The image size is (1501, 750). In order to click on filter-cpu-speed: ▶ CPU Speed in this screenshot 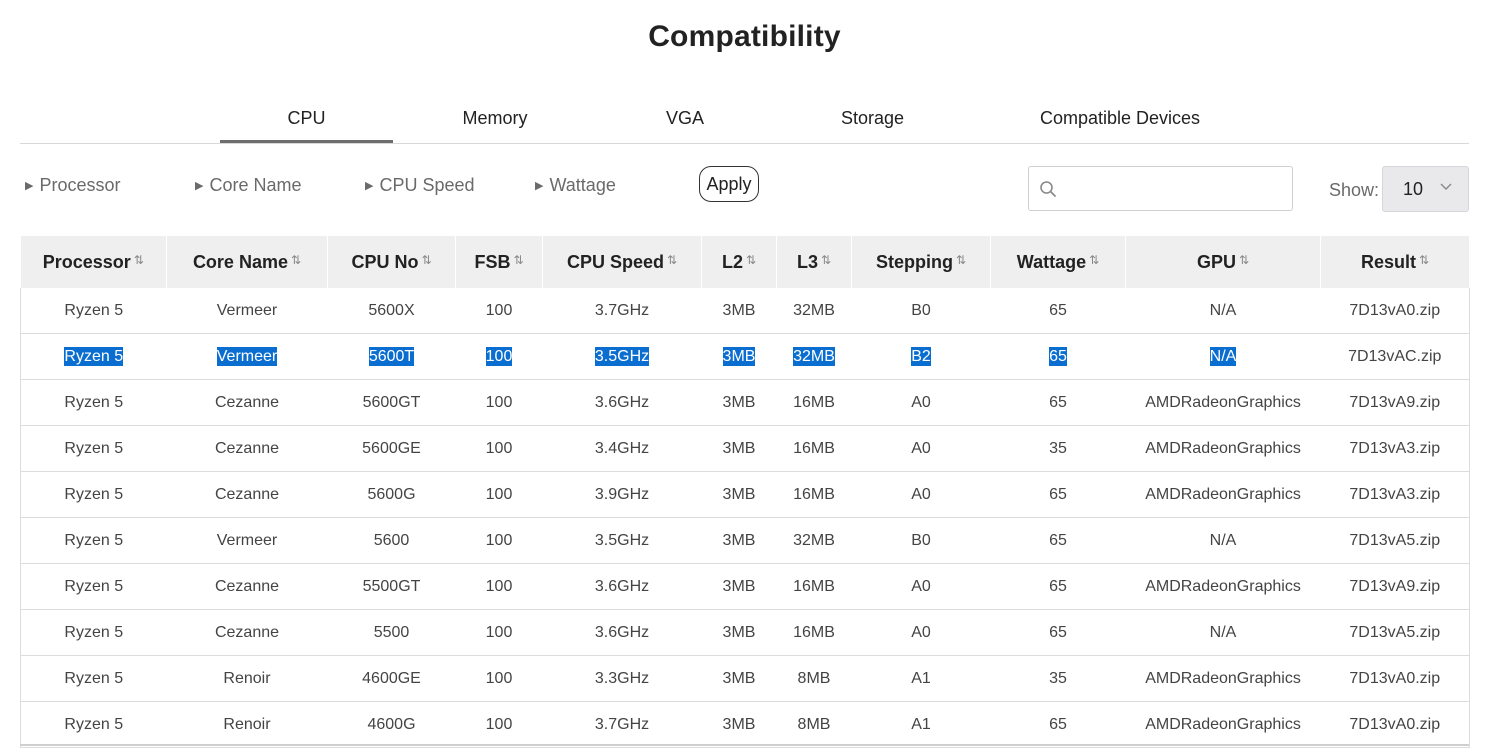, I will do `click(420, 185)`.